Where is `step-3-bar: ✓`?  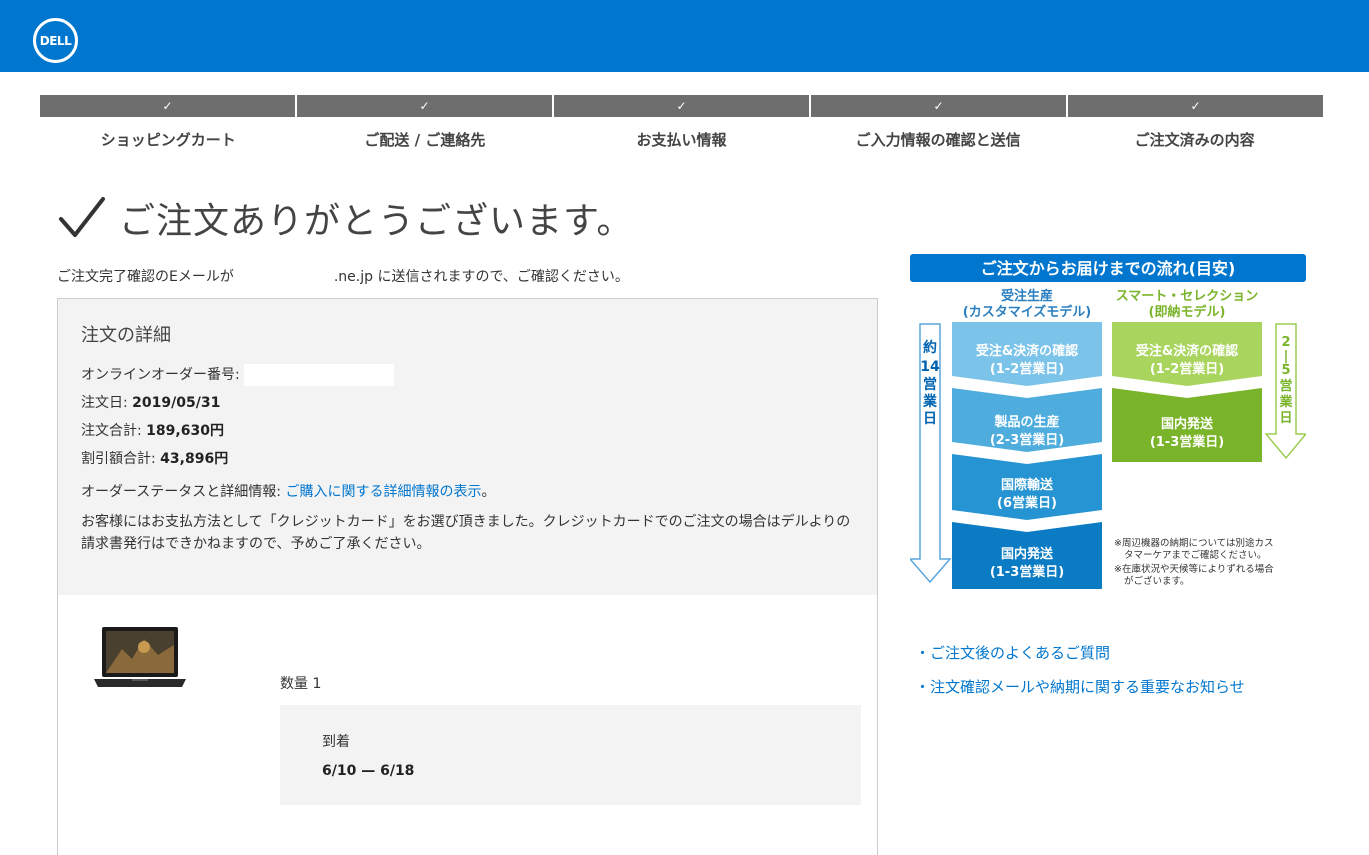 step-3-bar: ✓ is located at coordinates (681, 106).